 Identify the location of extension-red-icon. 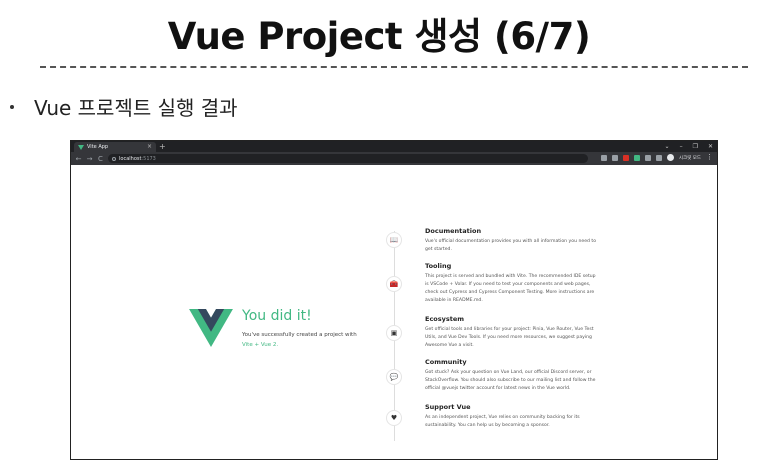
(625, 157).